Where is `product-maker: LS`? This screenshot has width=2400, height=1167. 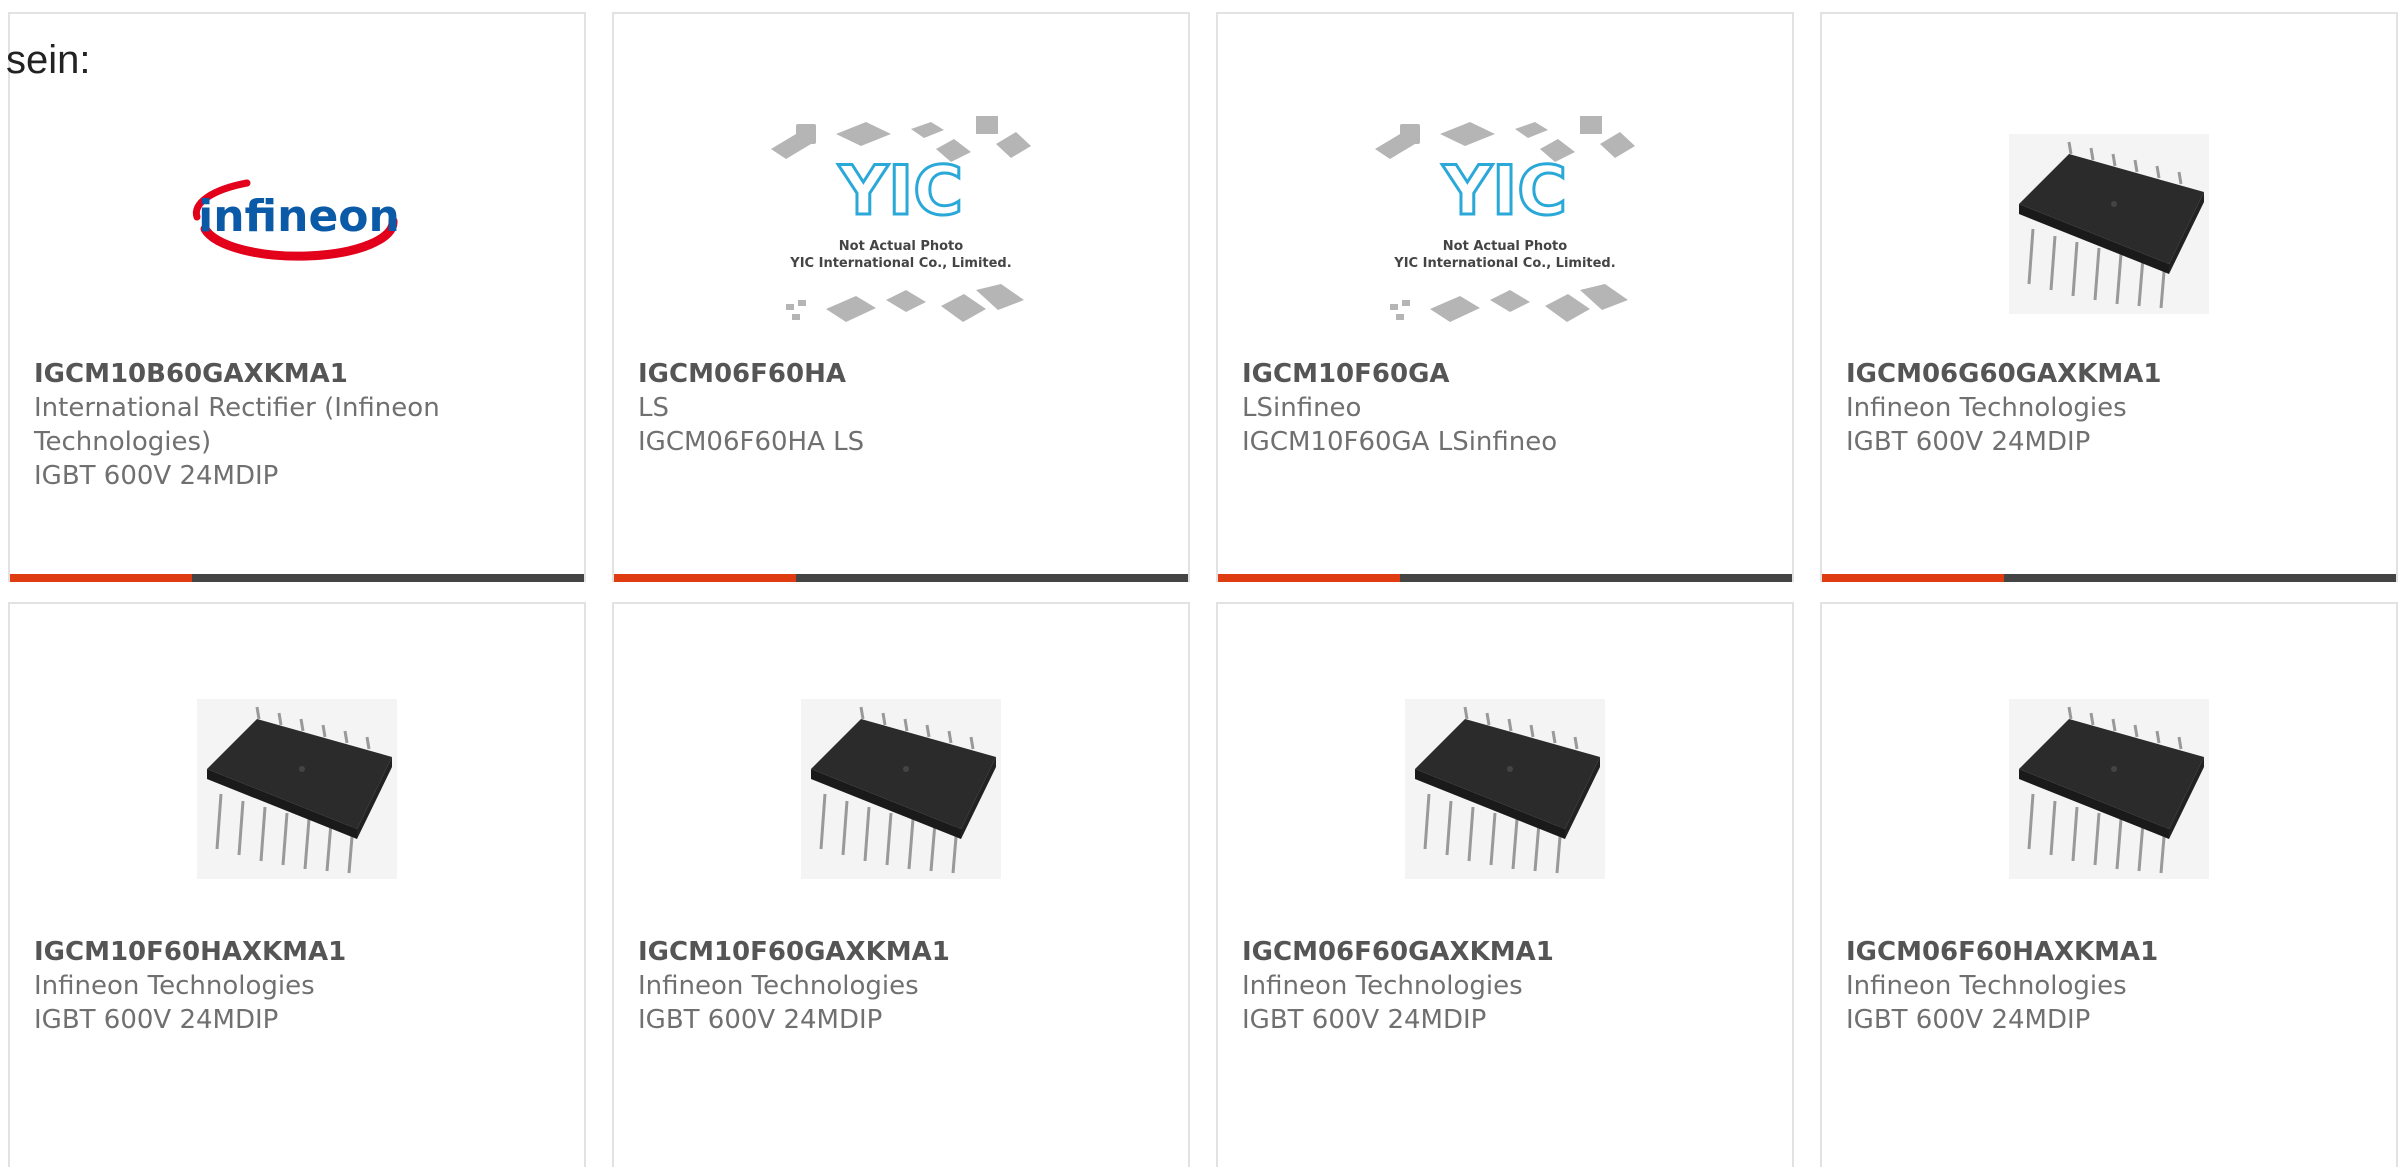
product-maker: LS is located at coordinates (653, 408).